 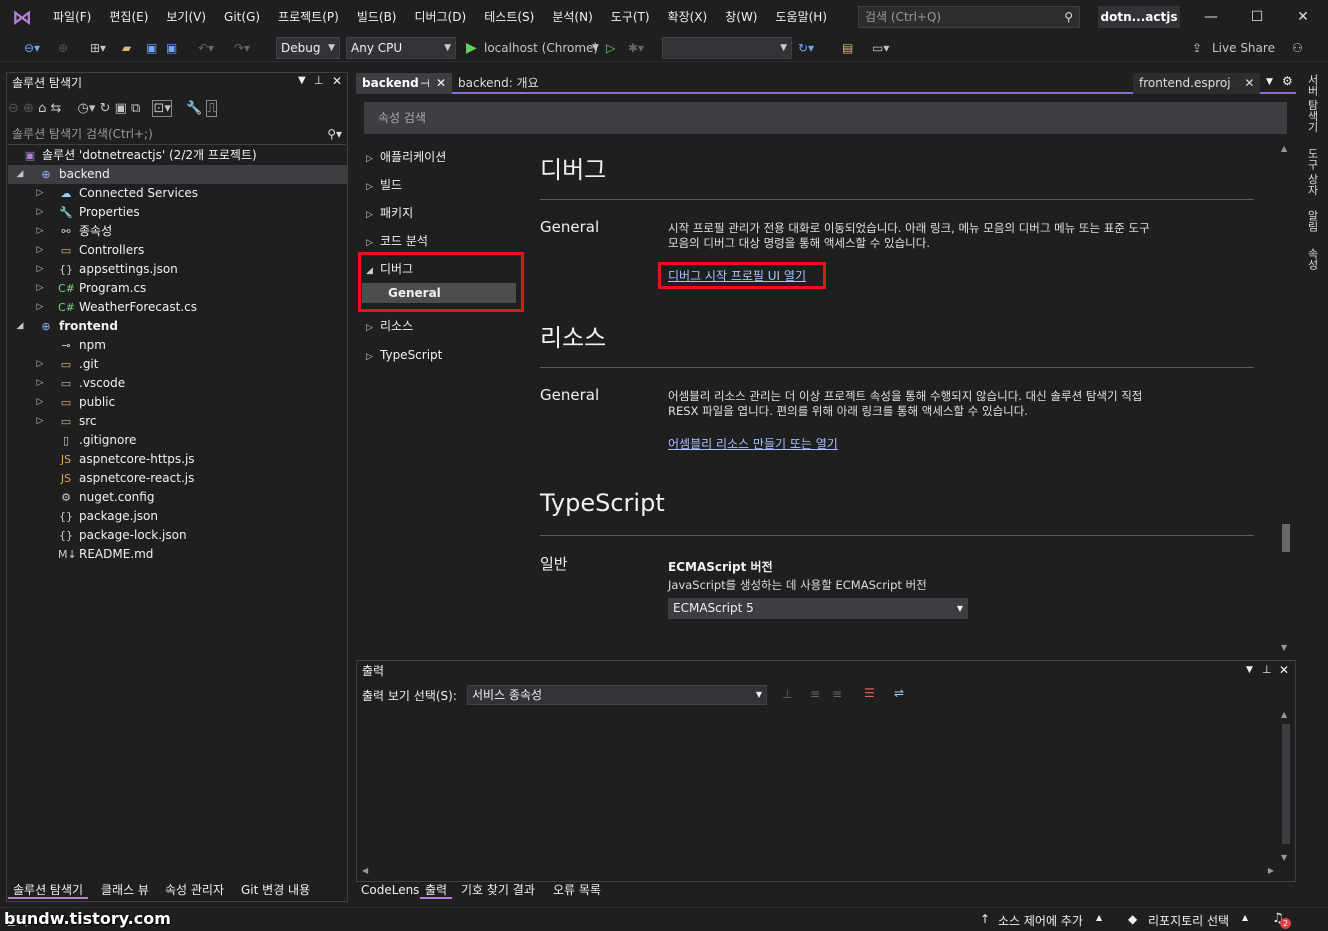 What do you see at coordinates (151, 48) in the screenshot?
I see `save-icon: ▣` at bounding box center [151, 48].